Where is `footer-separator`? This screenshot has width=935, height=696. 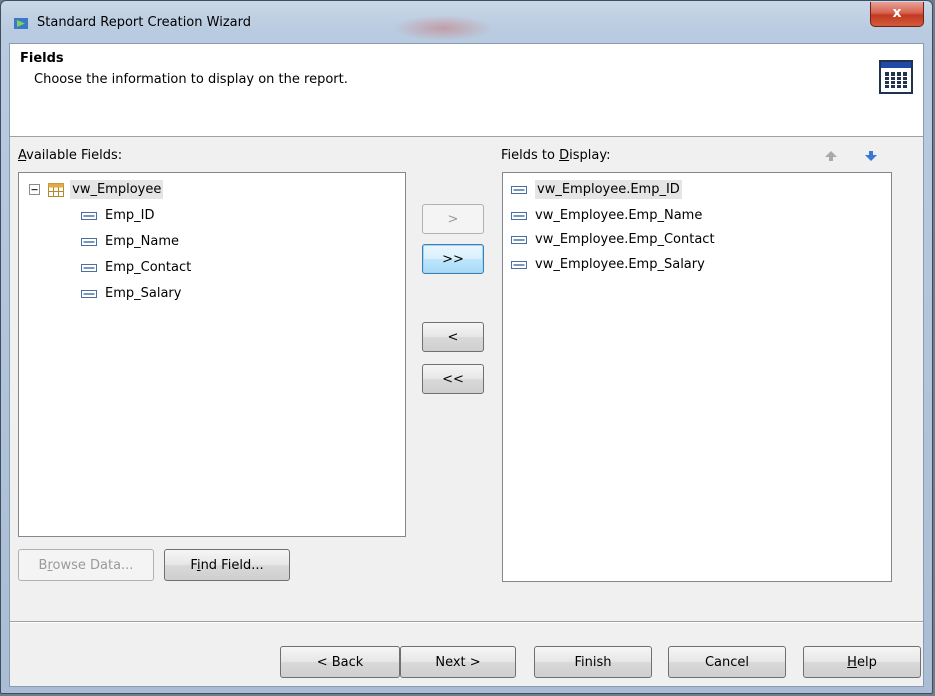 footer-separator is located at coordinates (466, 622).